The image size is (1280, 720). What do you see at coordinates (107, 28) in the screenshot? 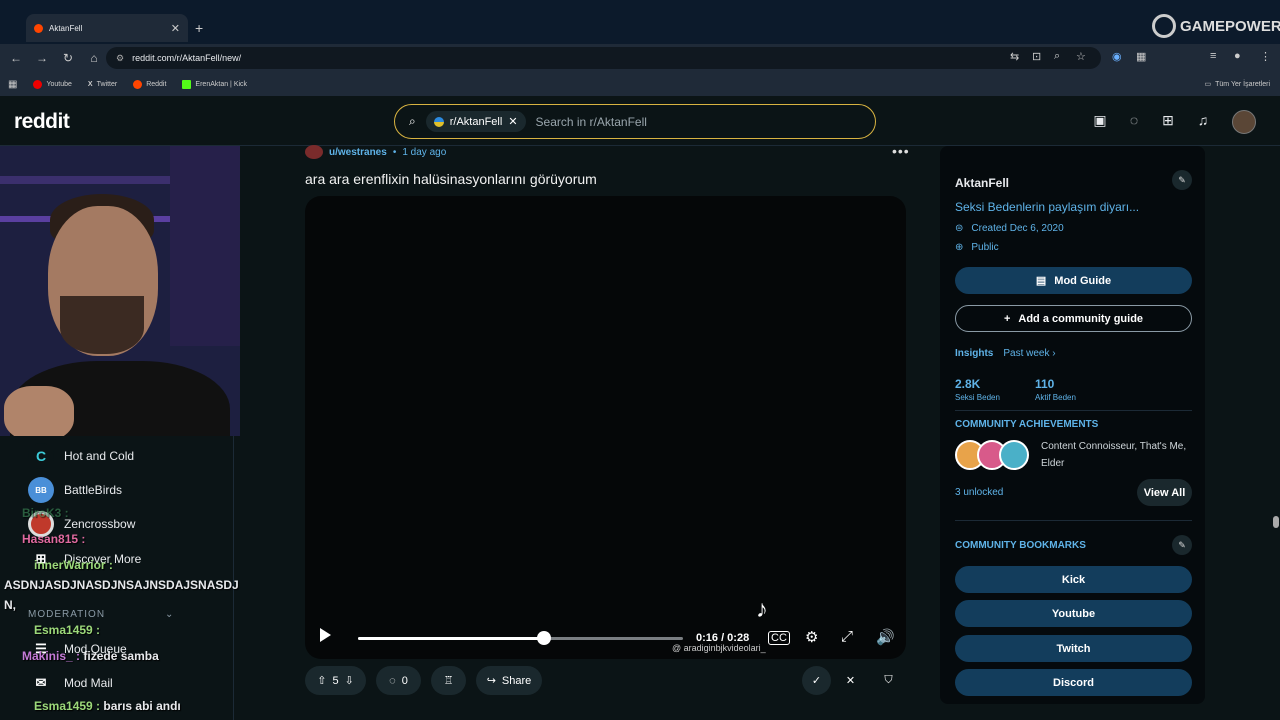
I see `browser-tab: AktanFell ✕` at bounding box center [107, 28].